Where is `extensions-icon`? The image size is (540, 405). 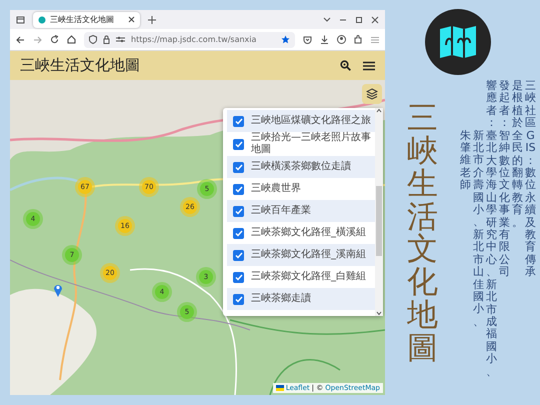
extensions-icon is located at coordinates (358, 39).